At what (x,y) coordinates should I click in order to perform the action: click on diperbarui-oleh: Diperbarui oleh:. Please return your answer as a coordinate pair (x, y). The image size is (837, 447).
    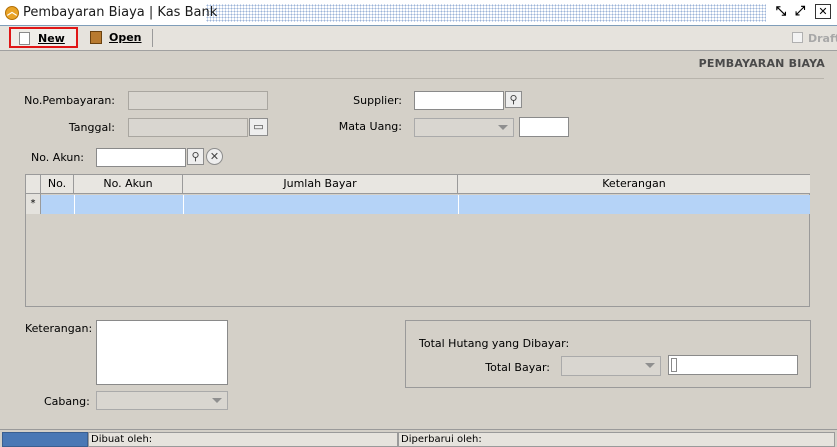
    Looking at the image, I should click on (616, 439).